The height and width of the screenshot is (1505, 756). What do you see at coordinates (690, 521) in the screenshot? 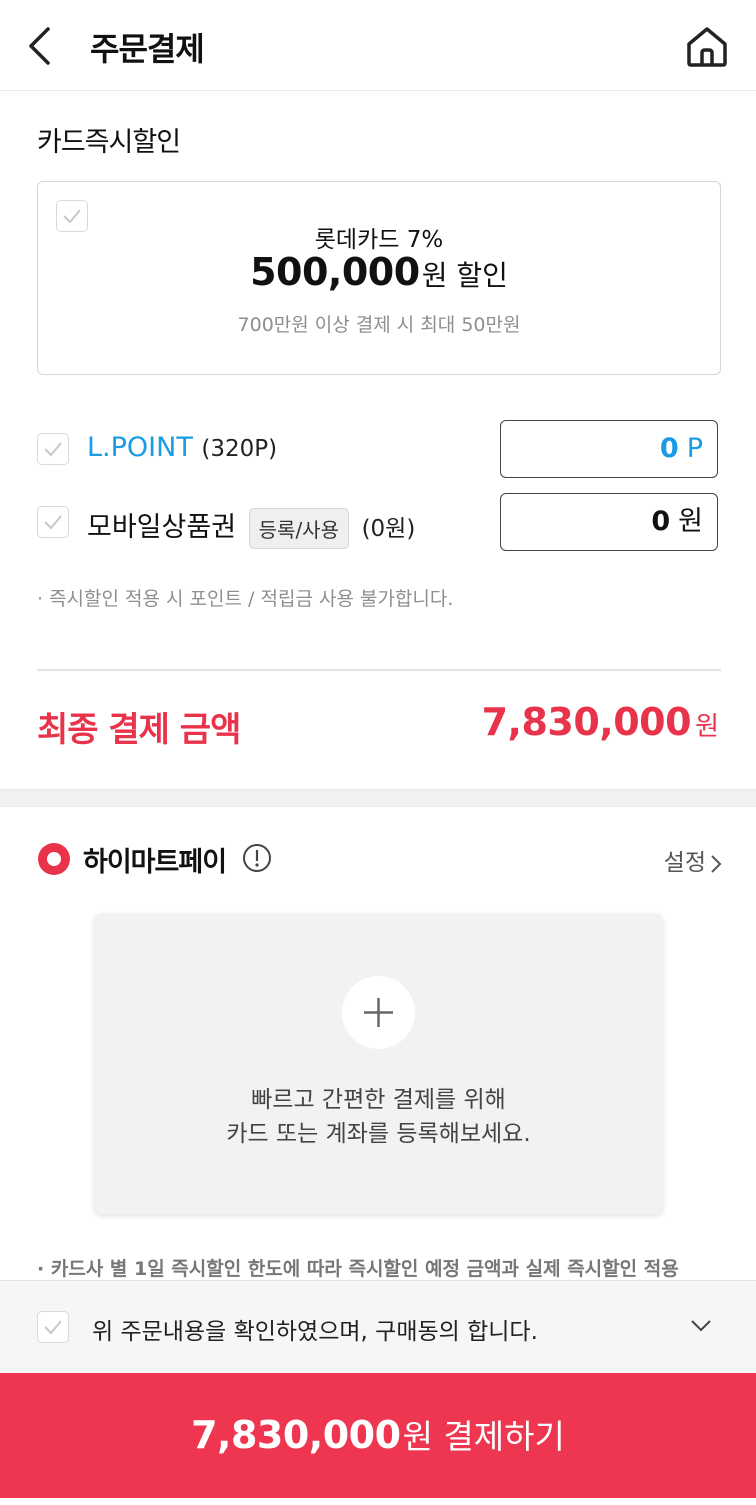
I see `mobile-gift-input-unit: 원` at bounding box center [690, 521].